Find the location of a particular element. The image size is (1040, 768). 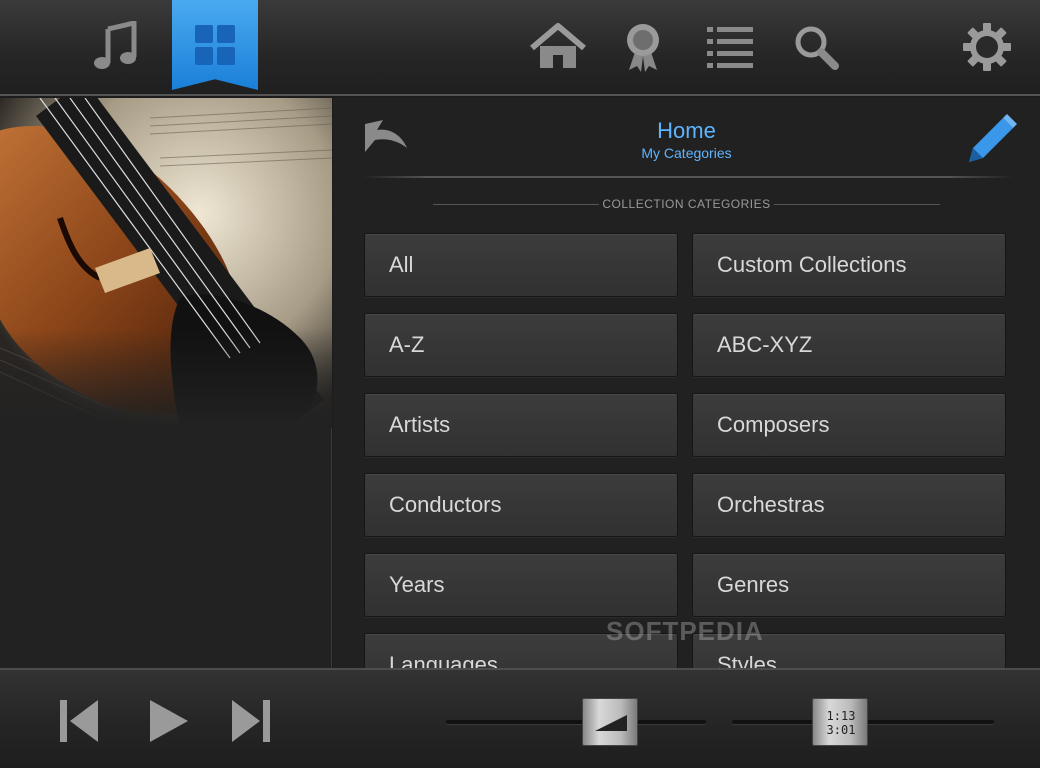

category-all: All is located at coordinates (521, 265).